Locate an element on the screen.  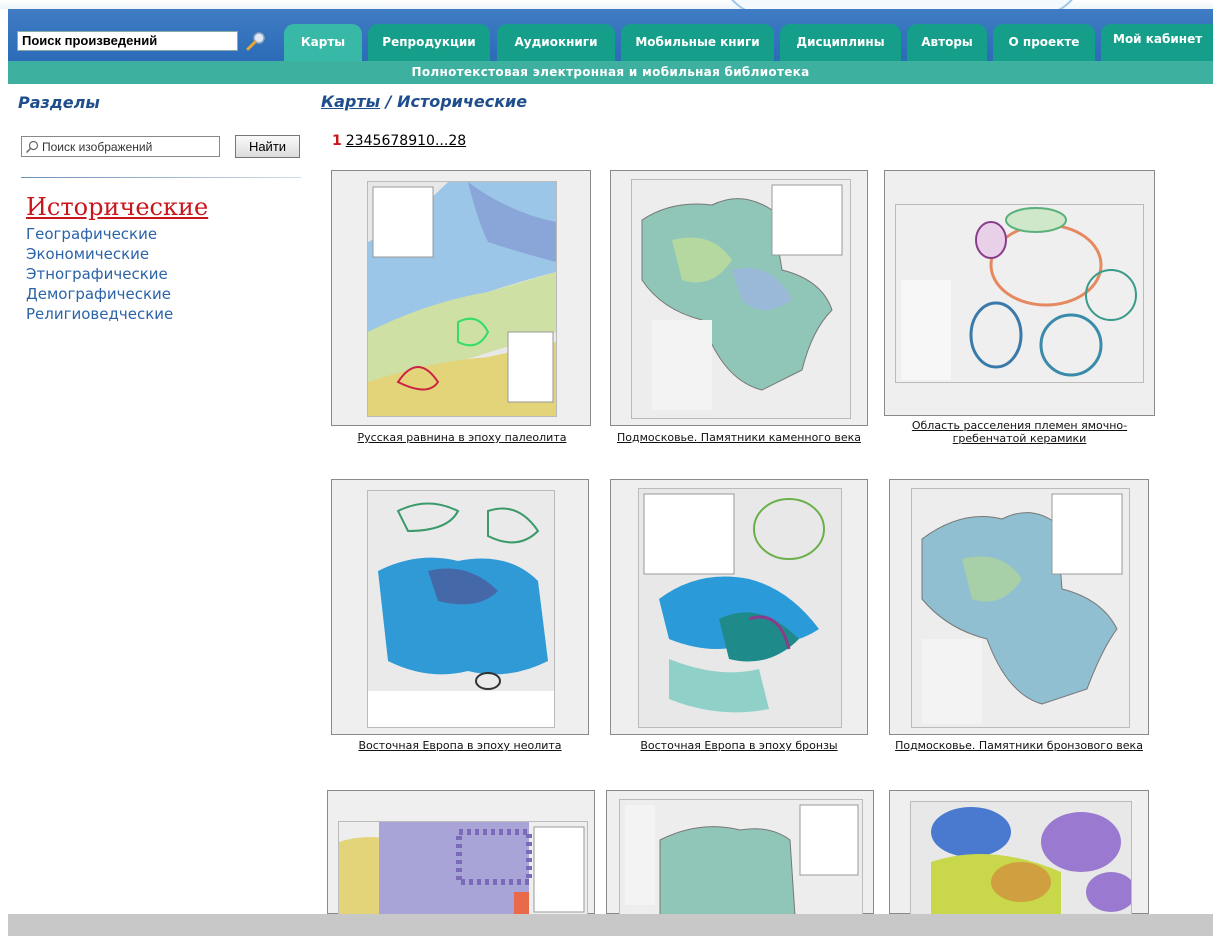
tab-about: О проекте is located at coordinates (1044, 42).